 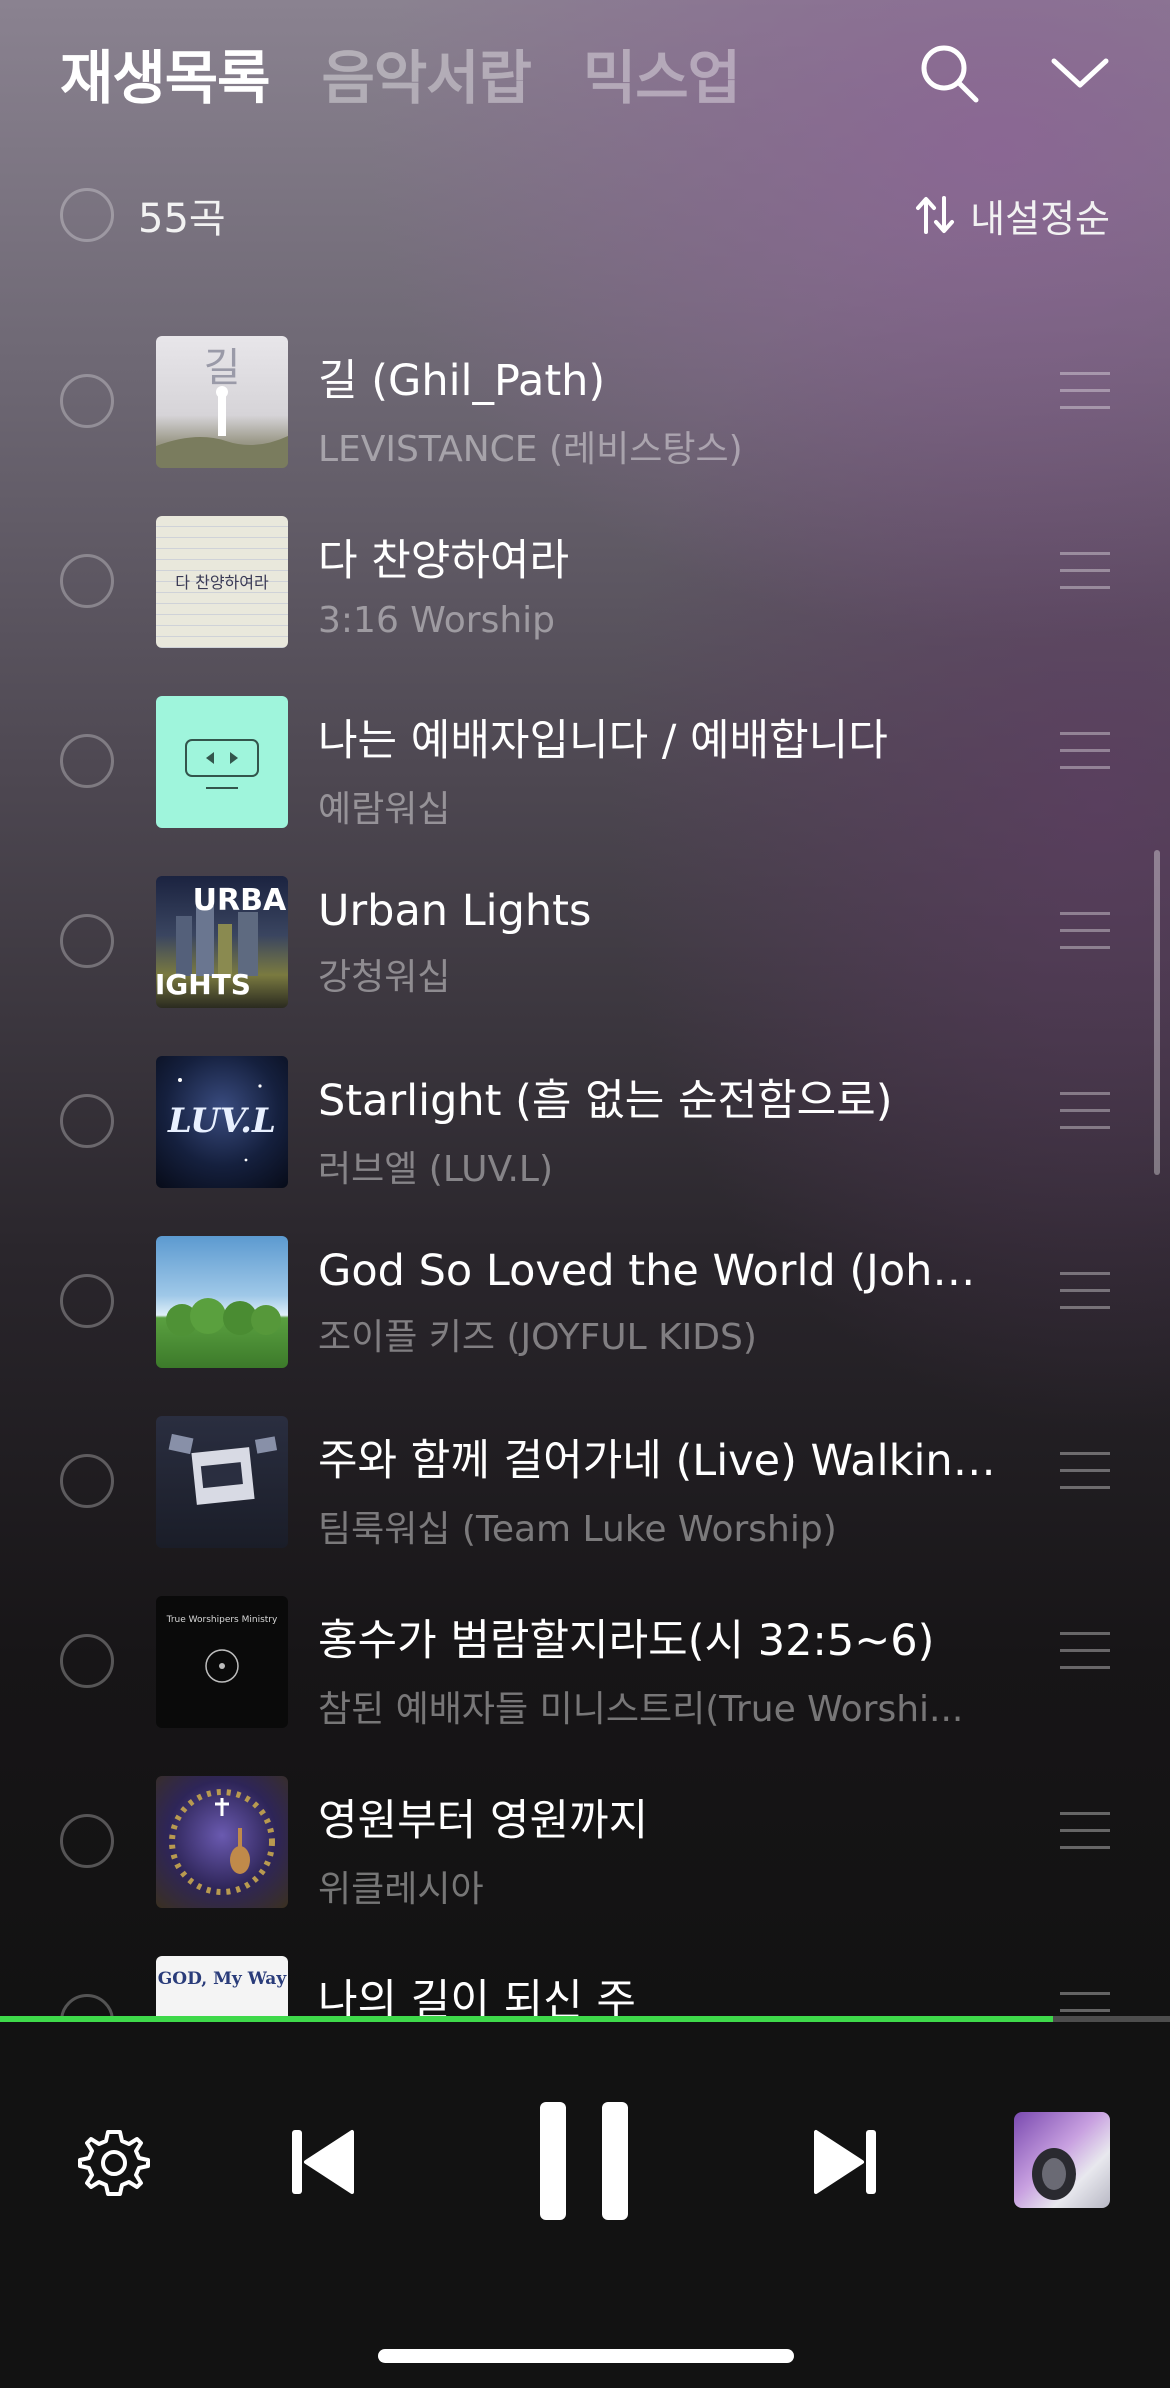 I want to click on track-title: Urban Lights, so click(x=455, y=911).